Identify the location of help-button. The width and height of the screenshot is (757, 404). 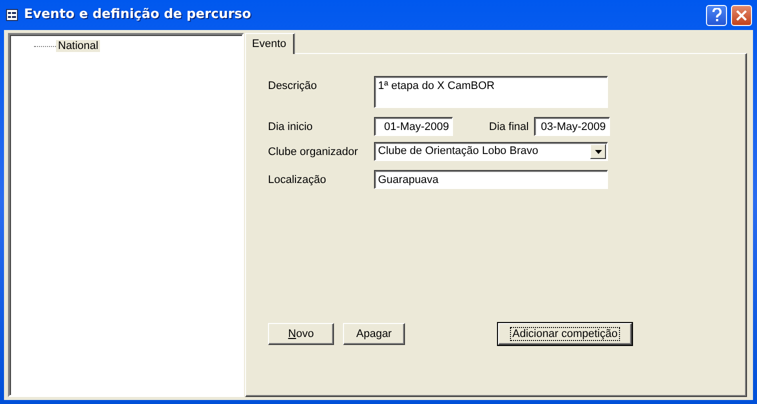
(716, 15).